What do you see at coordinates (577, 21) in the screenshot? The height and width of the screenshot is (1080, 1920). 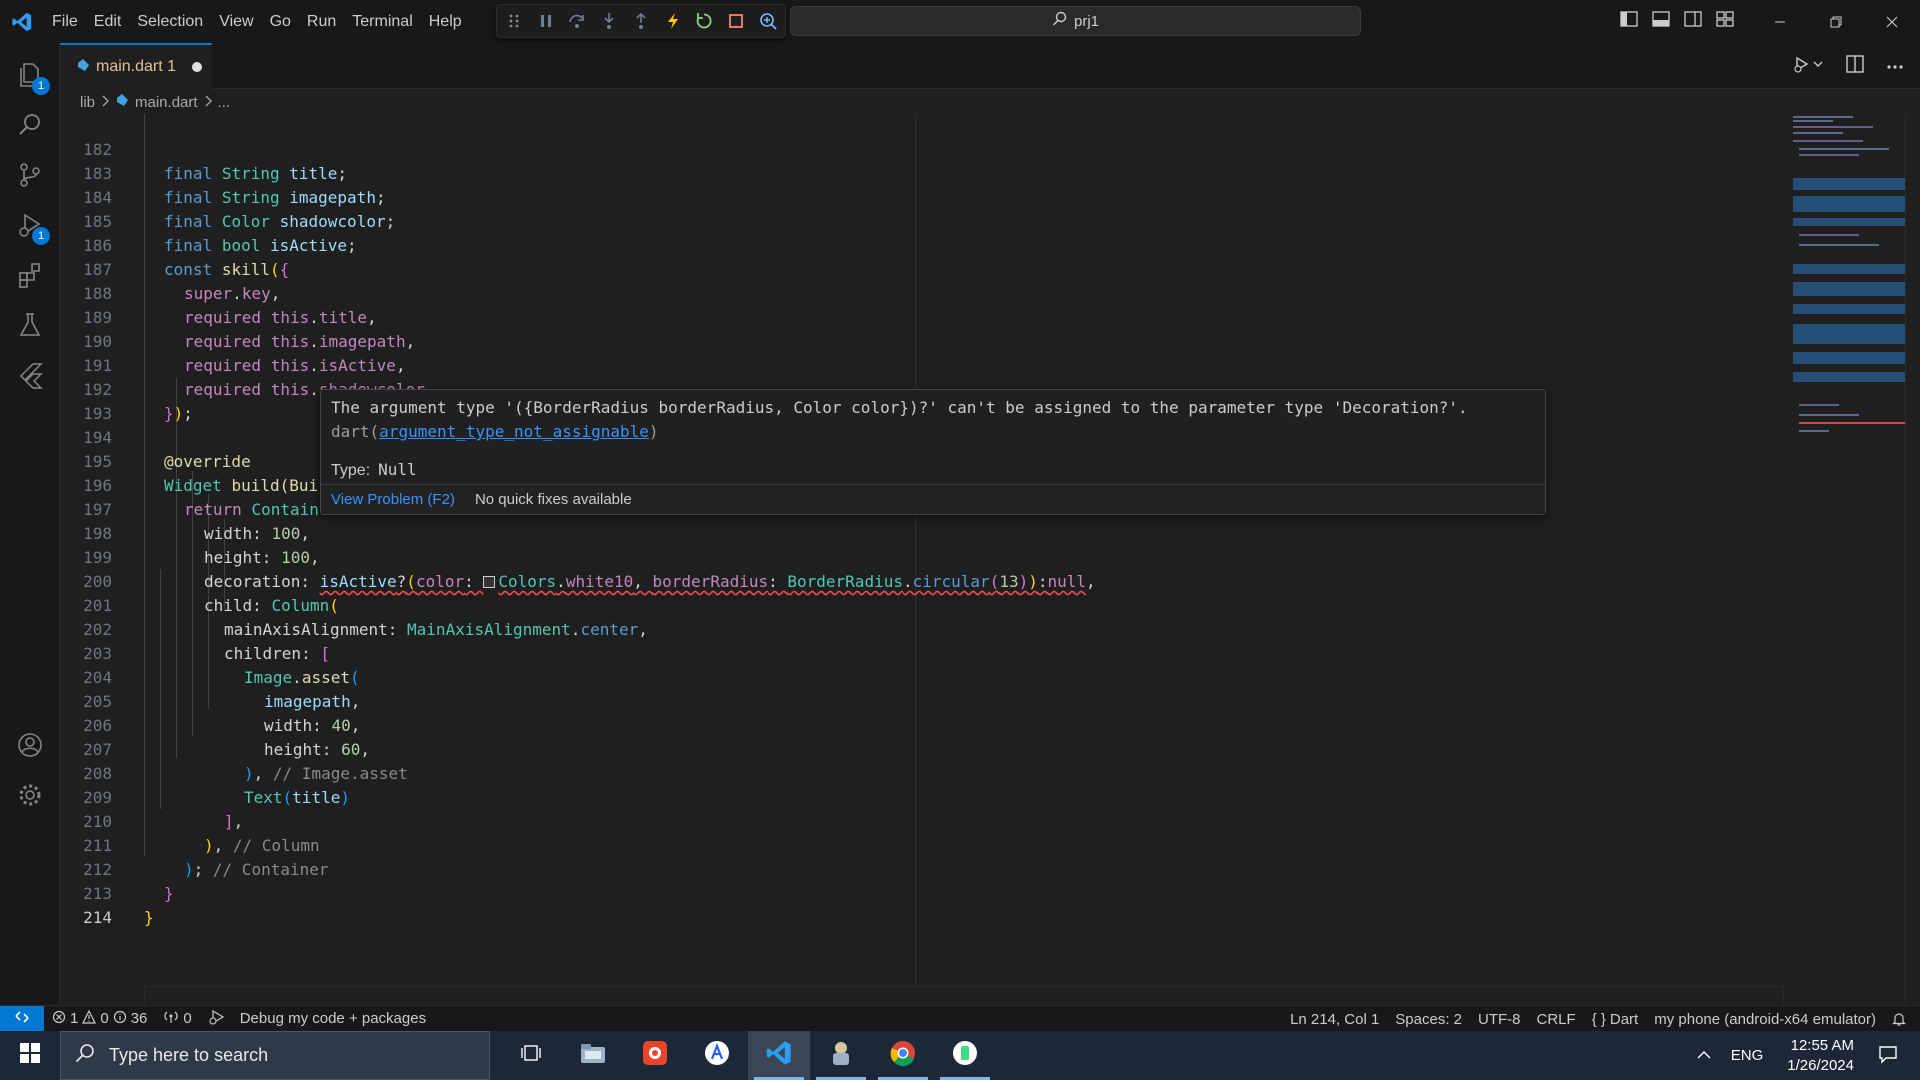 I see `step-over-icon` at bounding box center [577, 21].